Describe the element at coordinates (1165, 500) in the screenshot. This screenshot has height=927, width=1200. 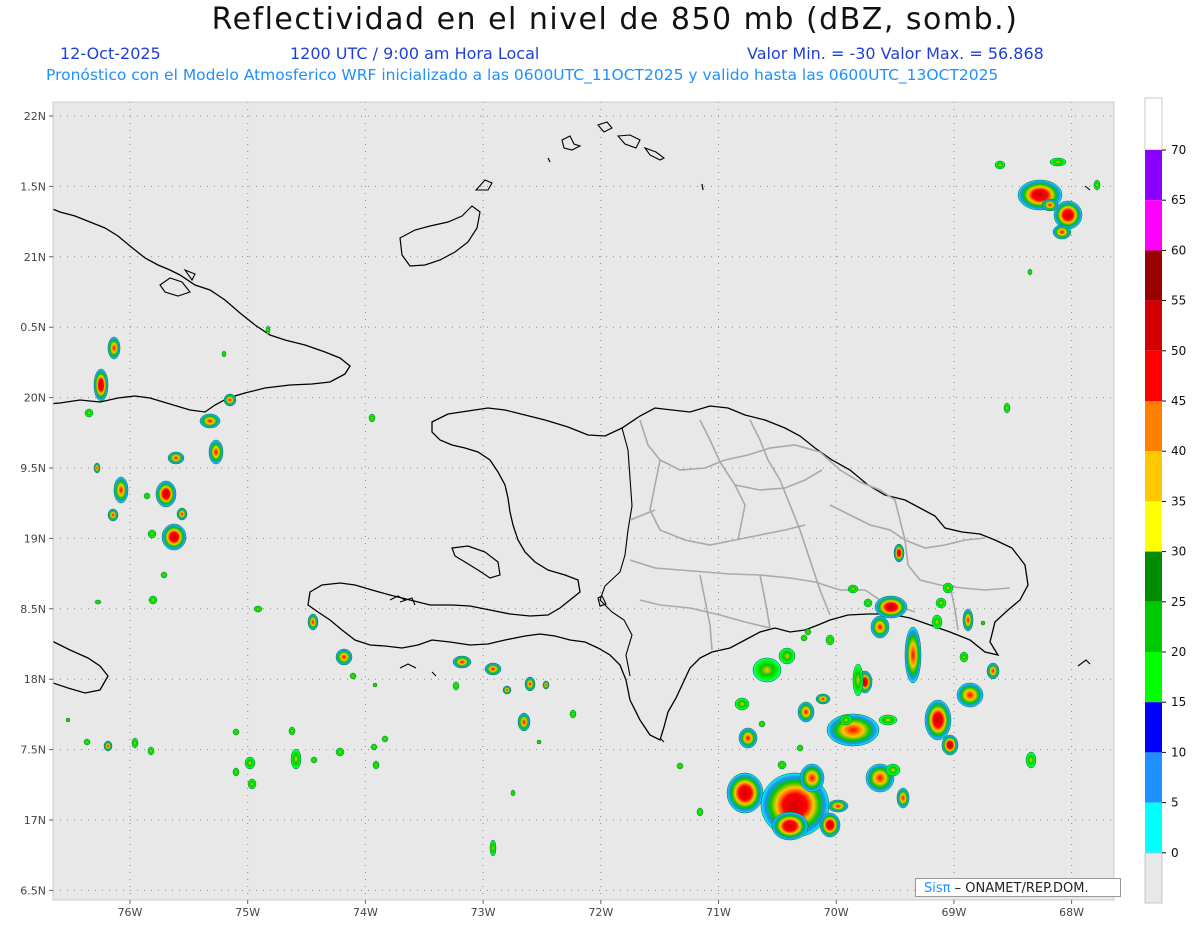
I see `colorbar: 7065605550454035302520151050` at that location.